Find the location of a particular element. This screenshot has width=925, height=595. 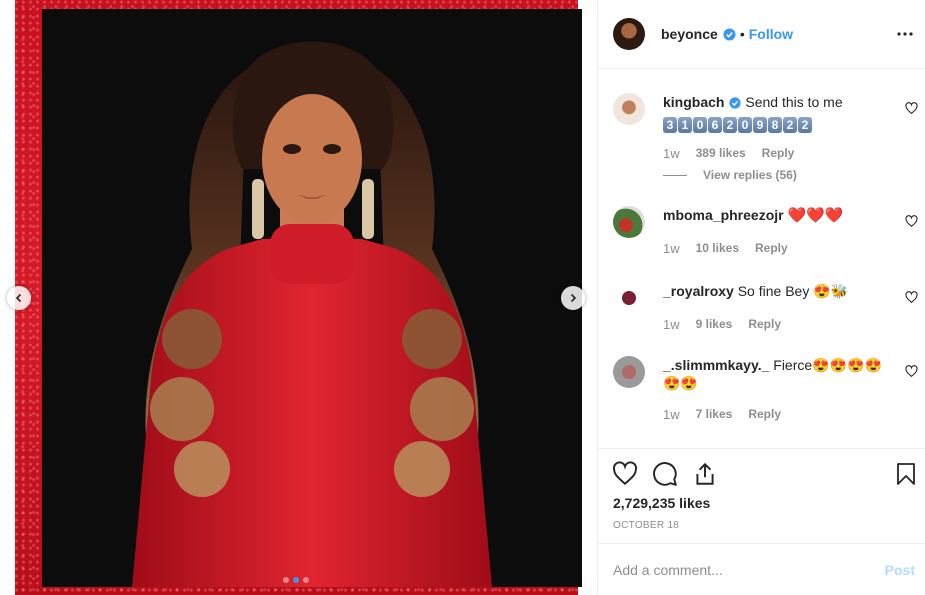

post-username: beyonce is located at coordinates (689, 34).